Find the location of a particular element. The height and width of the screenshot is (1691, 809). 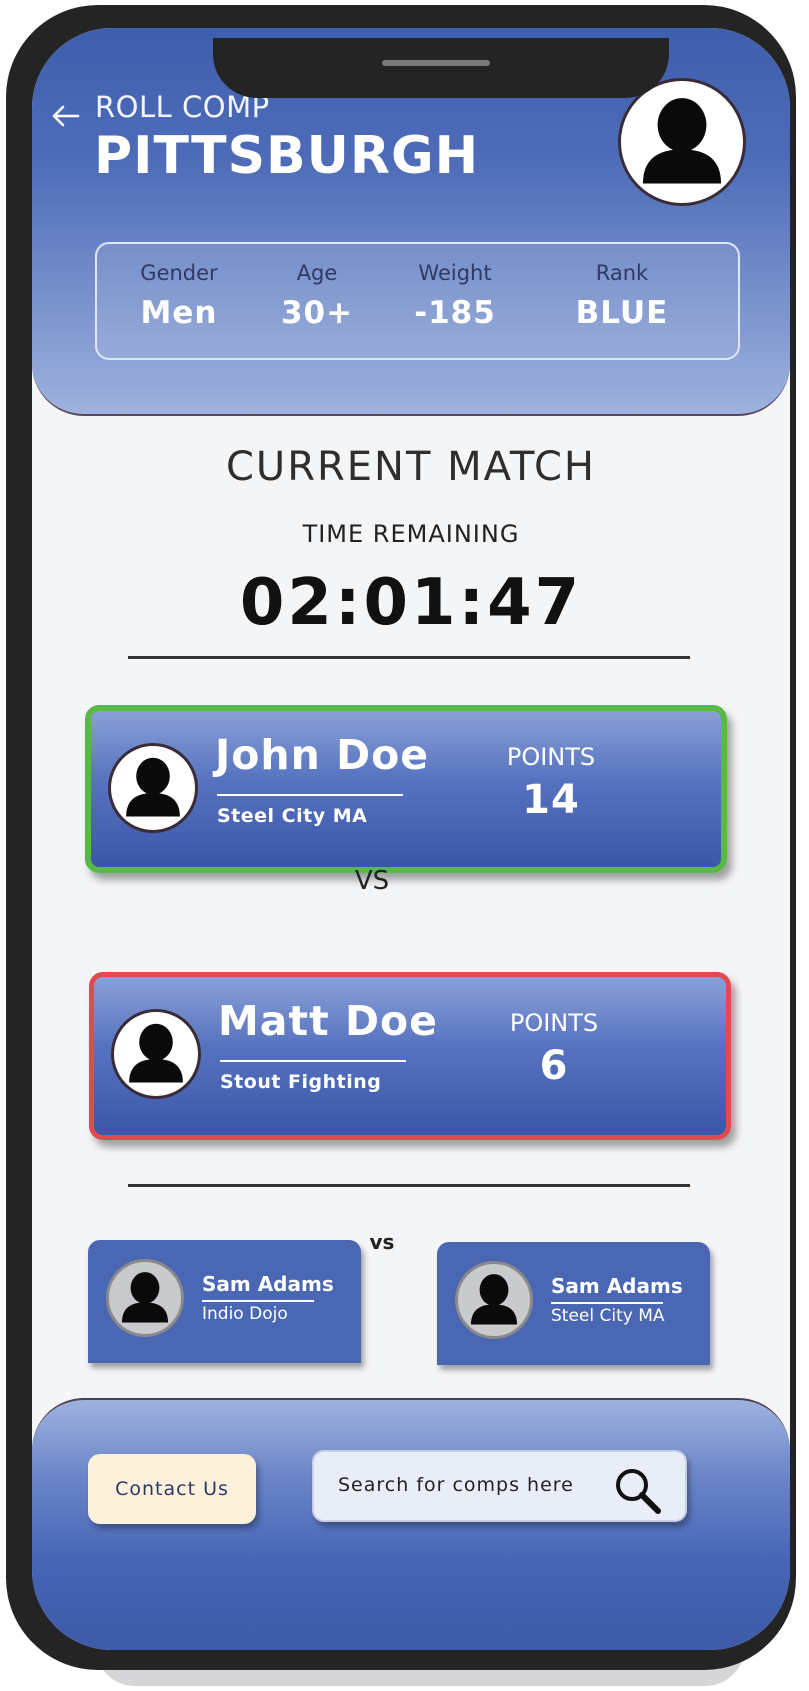

filter-gender: Gender Men is located at coordinates (179, 287).